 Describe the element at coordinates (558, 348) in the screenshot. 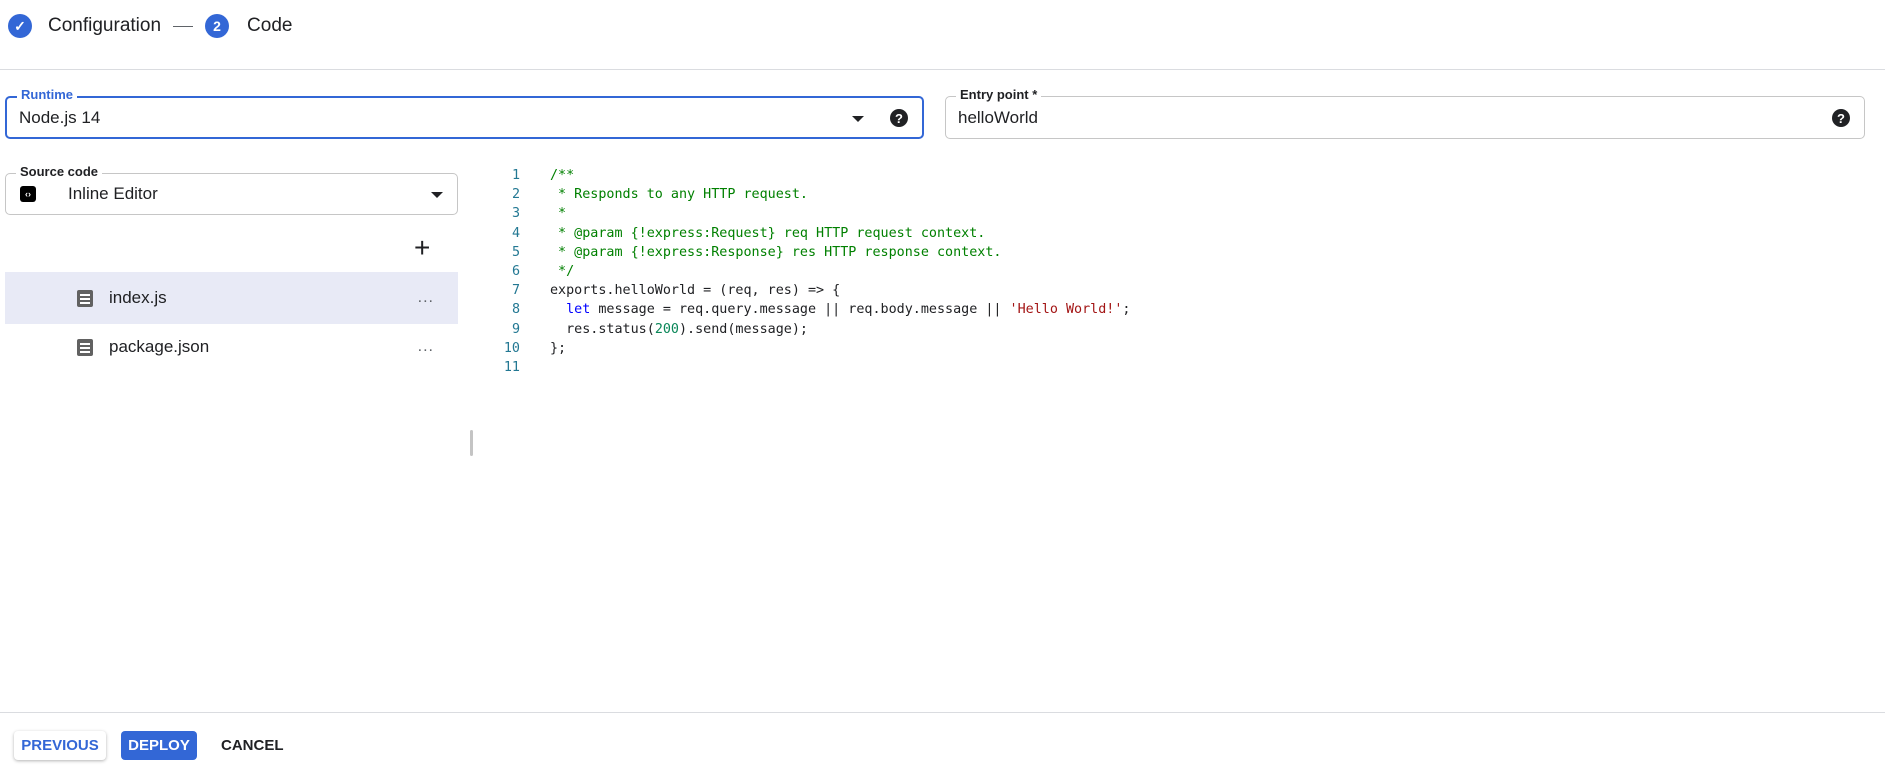

I see `code-token: };` at that location.